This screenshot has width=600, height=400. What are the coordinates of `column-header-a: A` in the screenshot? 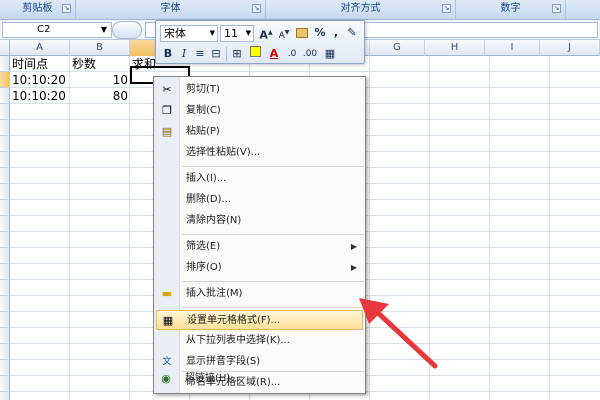 It's located at (40, 48).